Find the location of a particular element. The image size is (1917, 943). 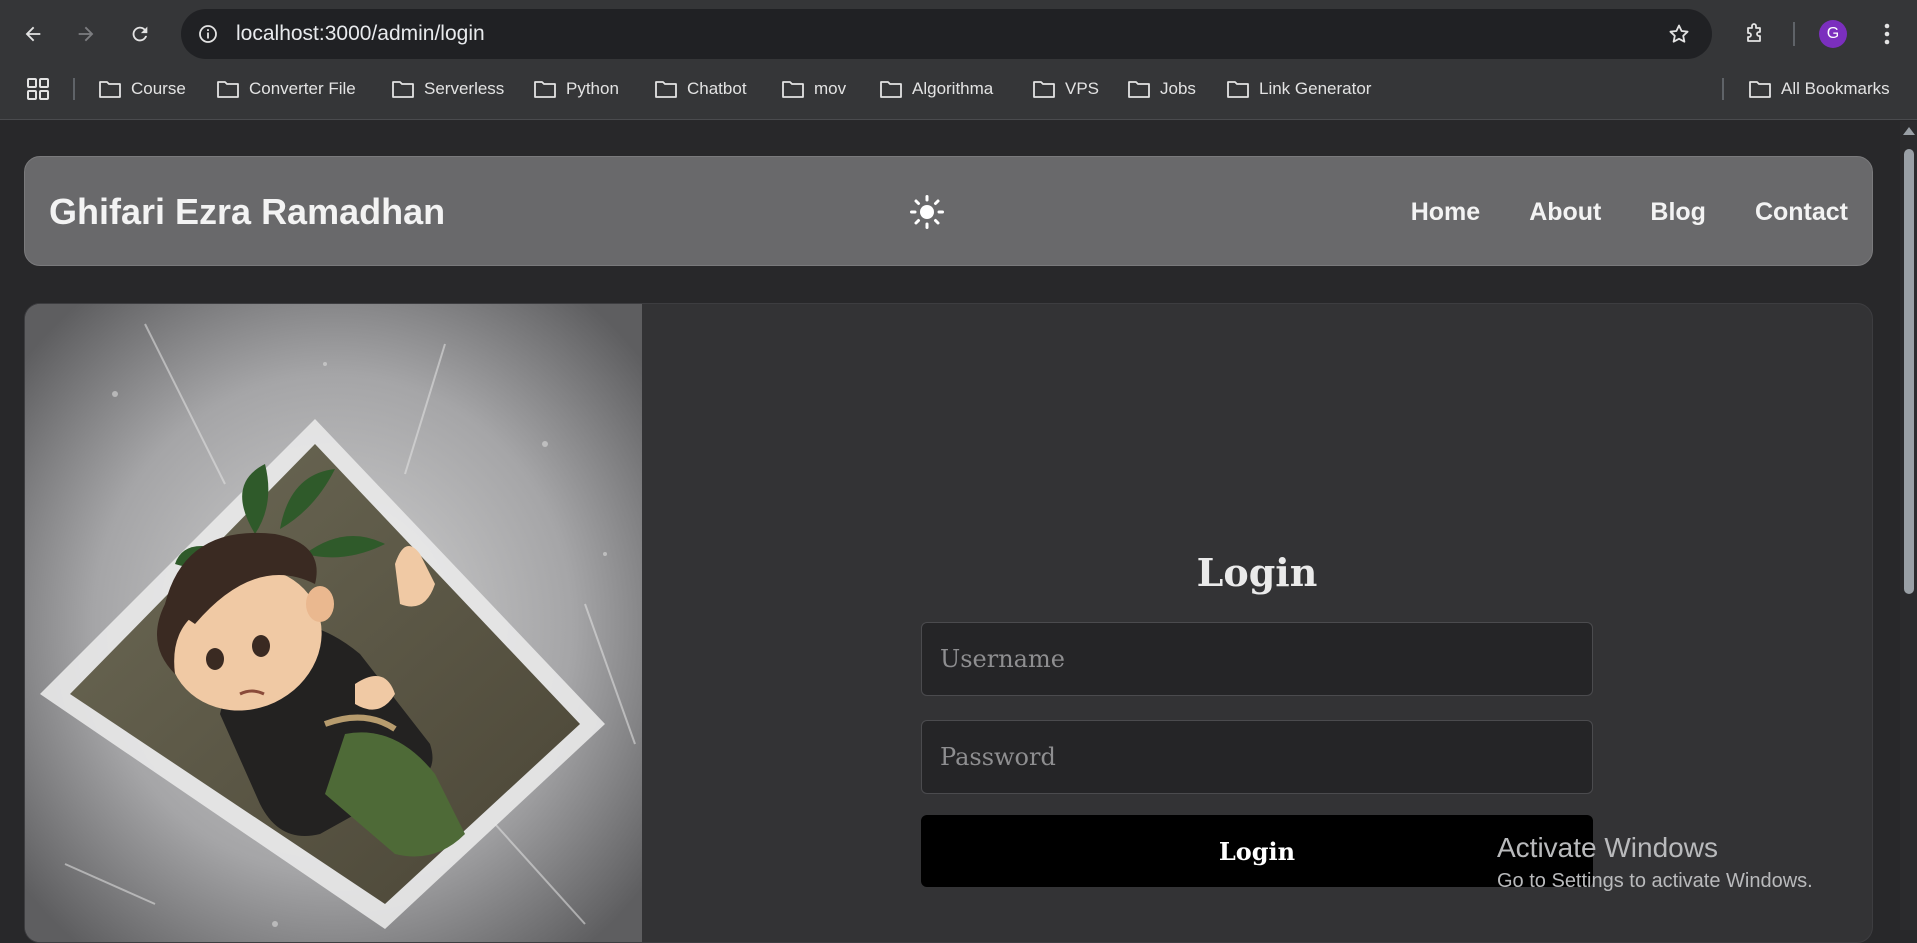

reload-button is located at coordinates (140, 34).